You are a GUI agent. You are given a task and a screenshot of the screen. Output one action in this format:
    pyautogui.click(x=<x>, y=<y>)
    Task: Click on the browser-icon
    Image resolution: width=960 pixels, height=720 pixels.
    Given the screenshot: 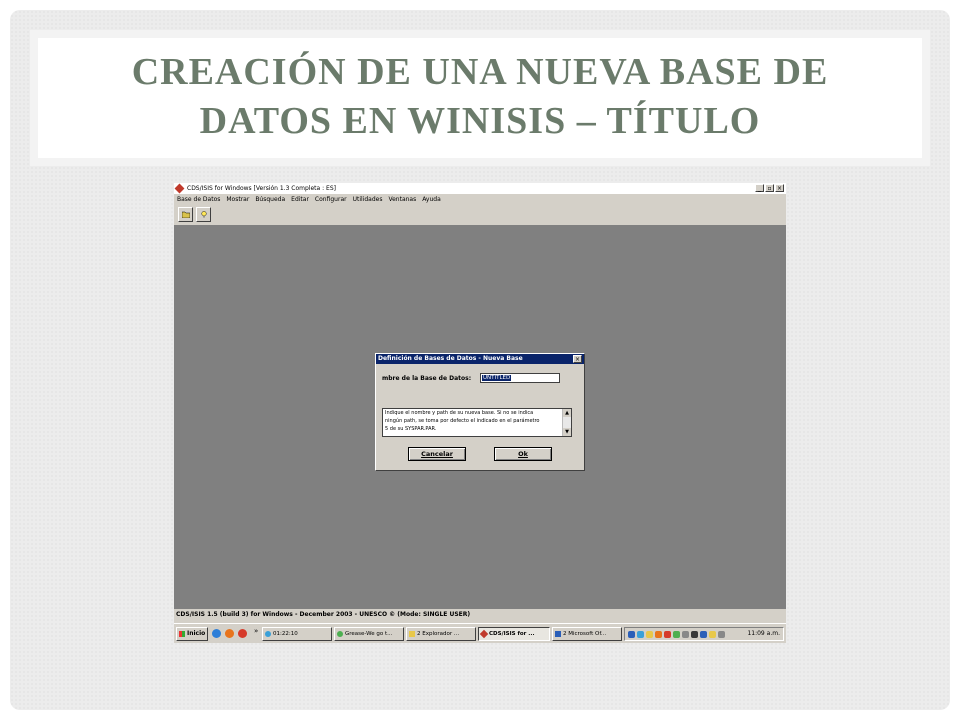 What is the action you would take?
    pyautogui.click(x=340, y=634)
    